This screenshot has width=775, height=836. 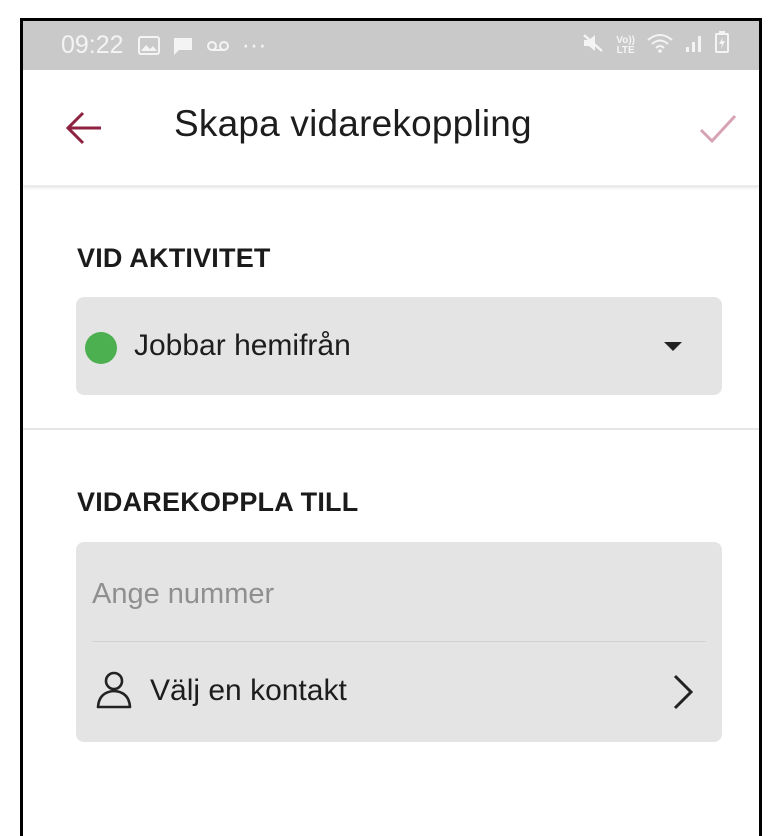 What do you see at coordinates (673, 346) in the screenshot?
I see `caret-down-icon` at bounding box center [673, 346].